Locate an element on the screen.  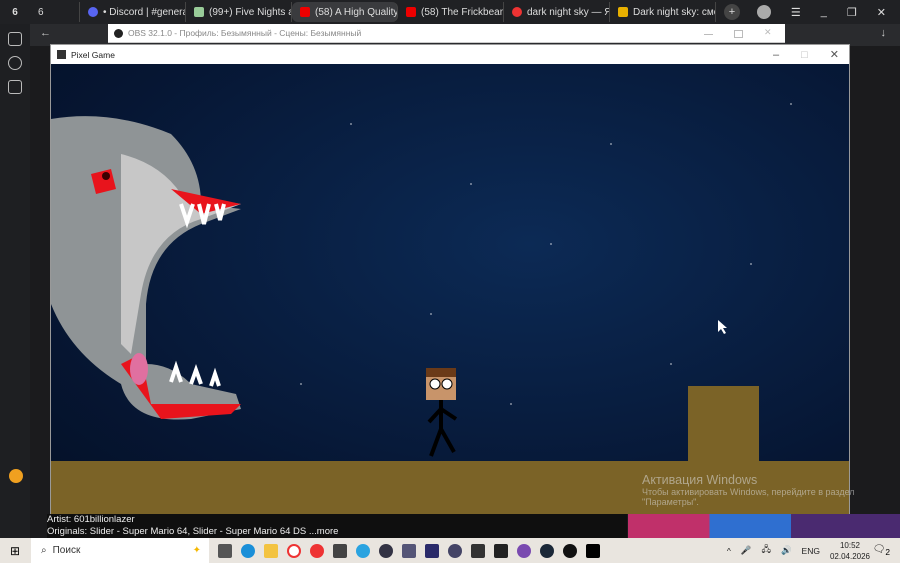
artist-text: Artist: 601billionlazer is located at coordinates (91, 519).